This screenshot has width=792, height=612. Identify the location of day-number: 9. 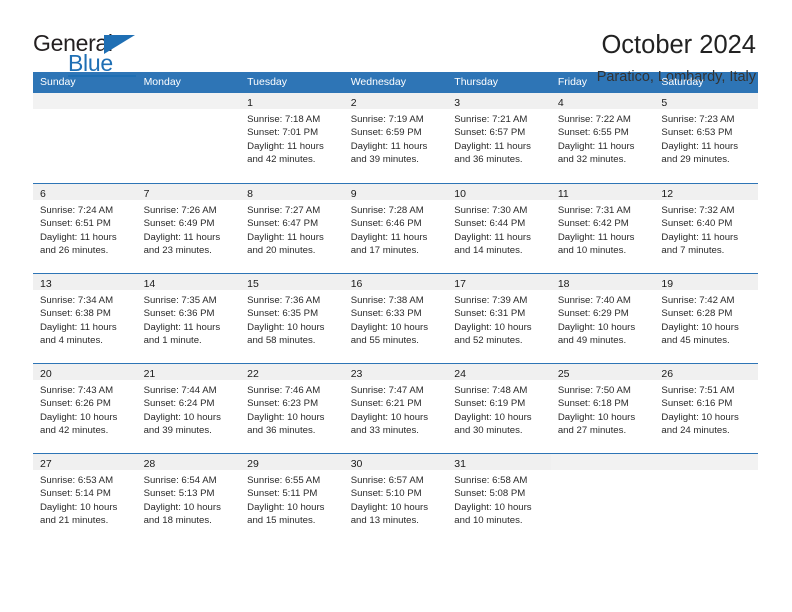
(353, 194).